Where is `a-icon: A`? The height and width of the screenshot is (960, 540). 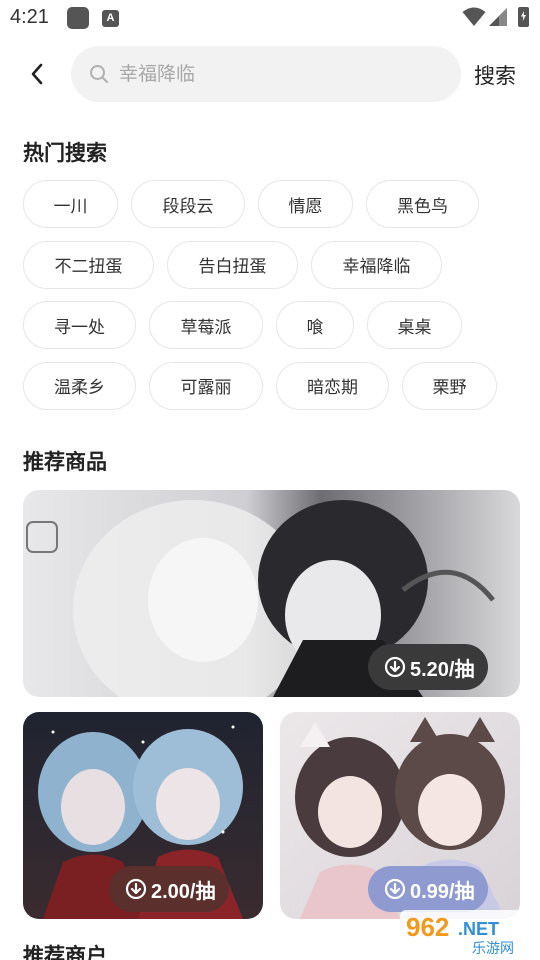 a-icon: A is located at coordinates (110, 18).